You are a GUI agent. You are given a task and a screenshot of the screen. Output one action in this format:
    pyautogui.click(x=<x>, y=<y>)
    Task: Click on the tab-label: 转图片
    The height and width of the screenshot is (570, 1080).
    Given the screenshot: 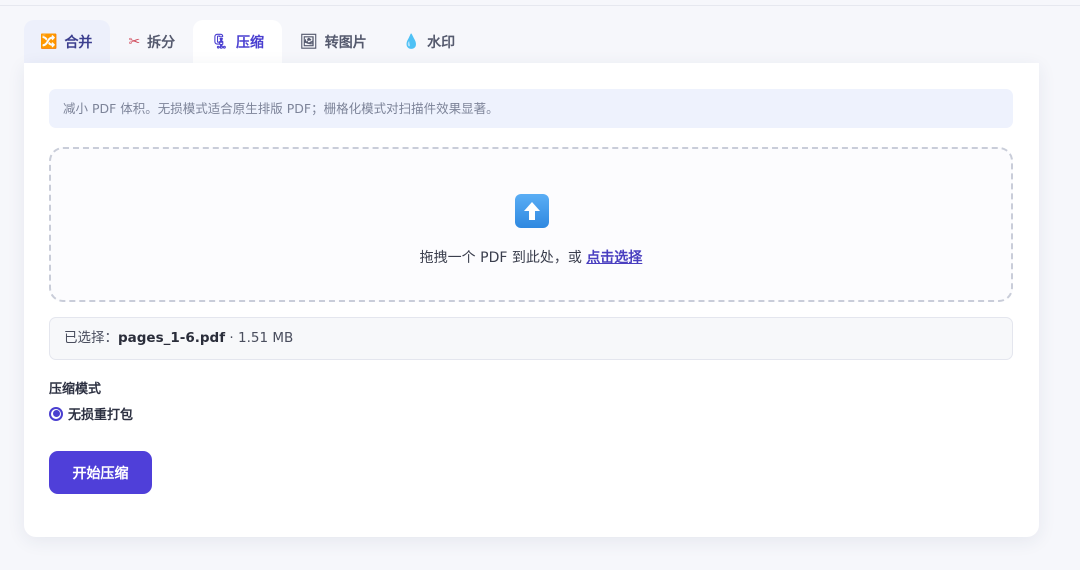 What is the action you would take?
    pyautogui.click(x=345, y=42)
    